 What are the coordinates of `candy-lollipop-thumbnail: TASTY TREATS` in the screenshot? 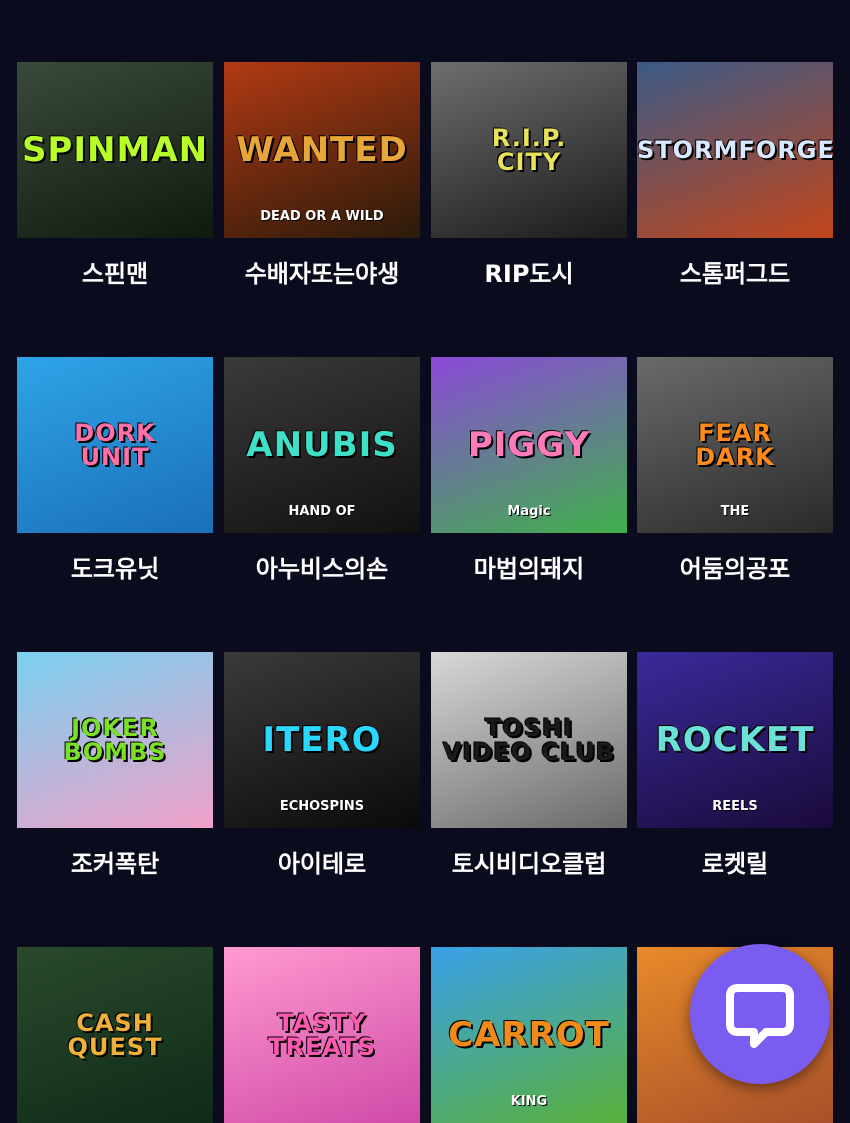 It's located at (322, 1035).